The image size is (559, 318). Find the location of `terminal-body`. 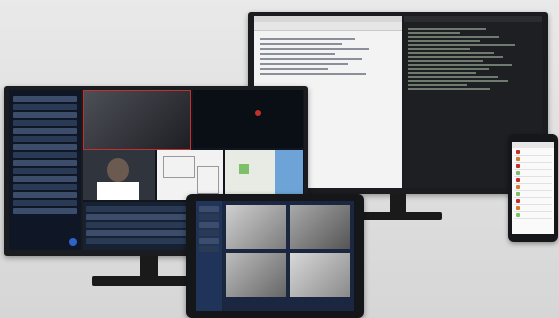

terminal-body is located at coordinates (473, 59).